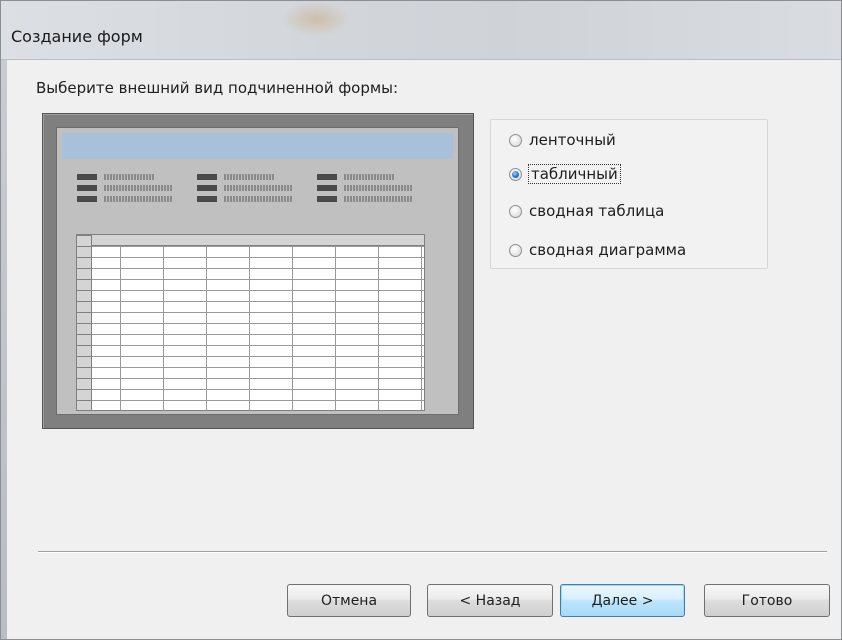 Image resolution: width=842 pixels, height=640 pixels. I want to click on preview-grid-row-selectors, so click(84, 322).